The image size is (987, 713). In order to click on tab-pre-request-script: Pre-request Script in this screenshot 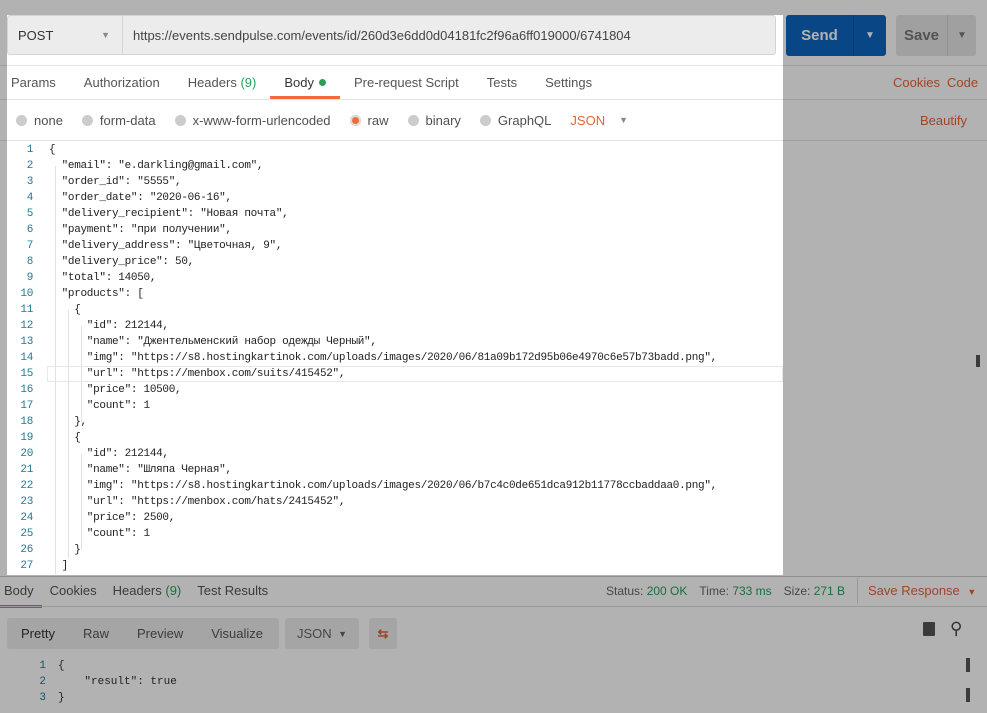, I will do `click(406, 82)`.